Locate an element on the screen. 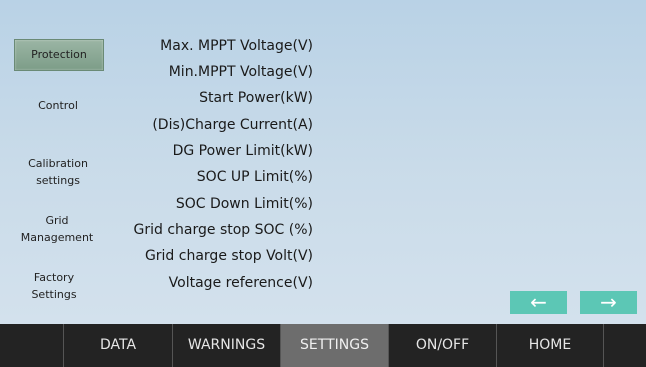 The height and width of the screenshot is (367, 646). previous-page-button: ← is located at coordinates (538, 302).